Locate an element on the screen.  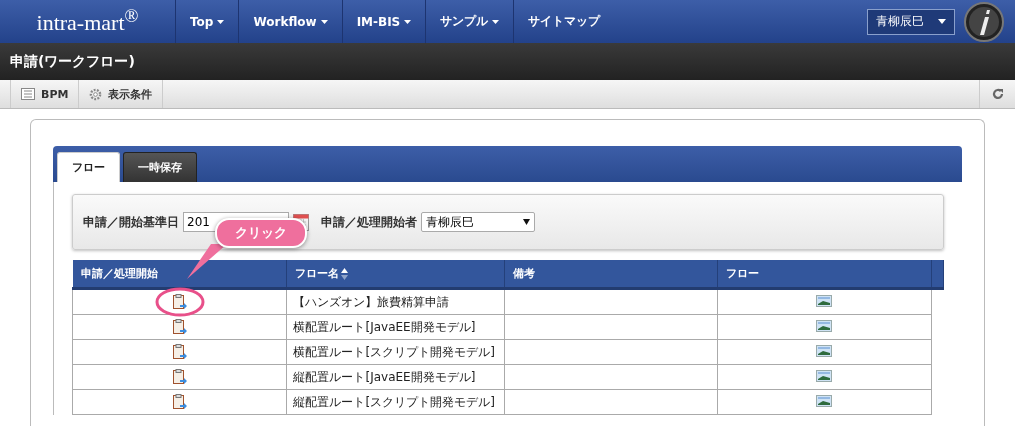
column-header: 申請／処理開始 is located at coordinates (179, 274).